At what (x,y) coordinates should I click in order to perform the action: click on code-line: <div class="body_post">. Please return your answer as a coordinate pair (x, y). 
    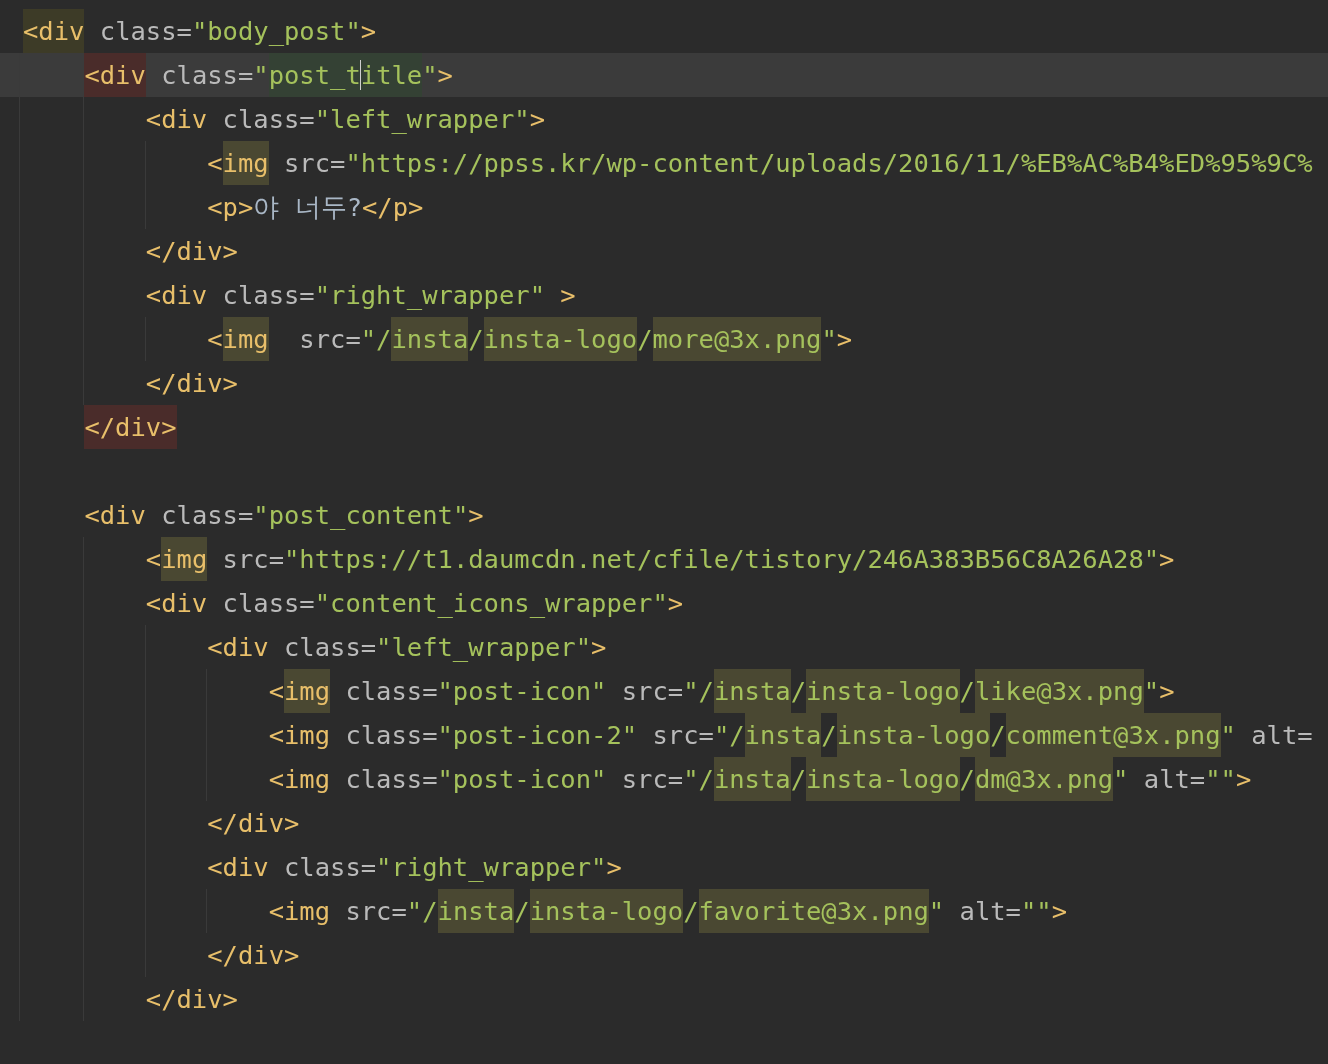
    Looking at the image, I should click on (664, 31).